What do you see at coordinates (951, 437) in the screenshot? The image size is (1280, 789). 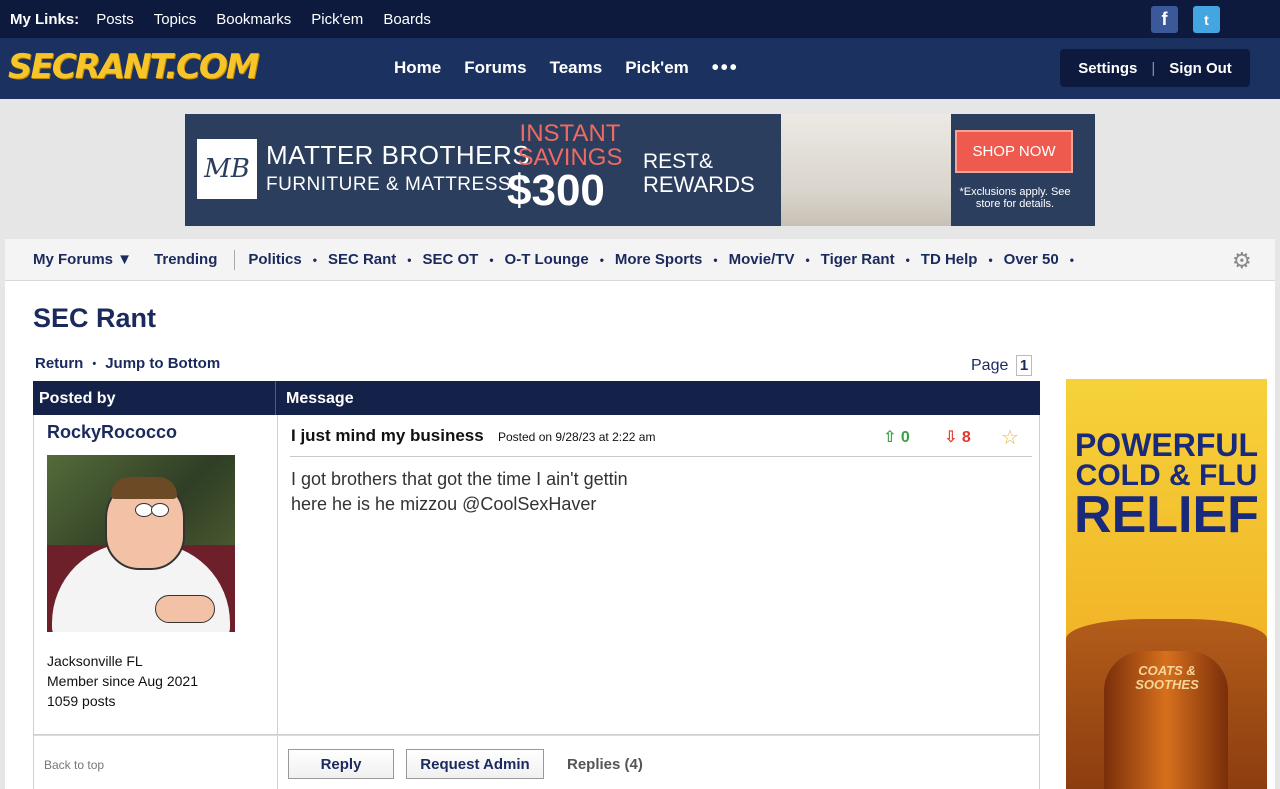 I see `down-arrow-icon: ⇩` at bounding box center [951, 437].